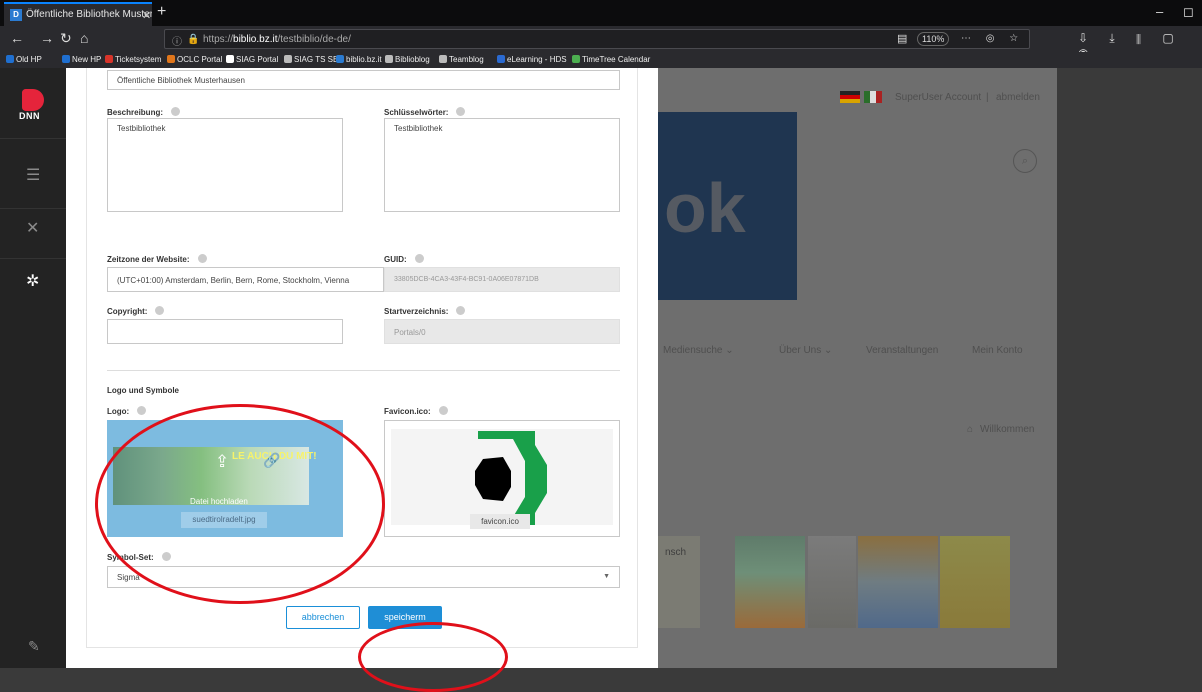 The image size is (1202, 692). I want to click on bookmark-new-hp: New HP, so click(81, 59).